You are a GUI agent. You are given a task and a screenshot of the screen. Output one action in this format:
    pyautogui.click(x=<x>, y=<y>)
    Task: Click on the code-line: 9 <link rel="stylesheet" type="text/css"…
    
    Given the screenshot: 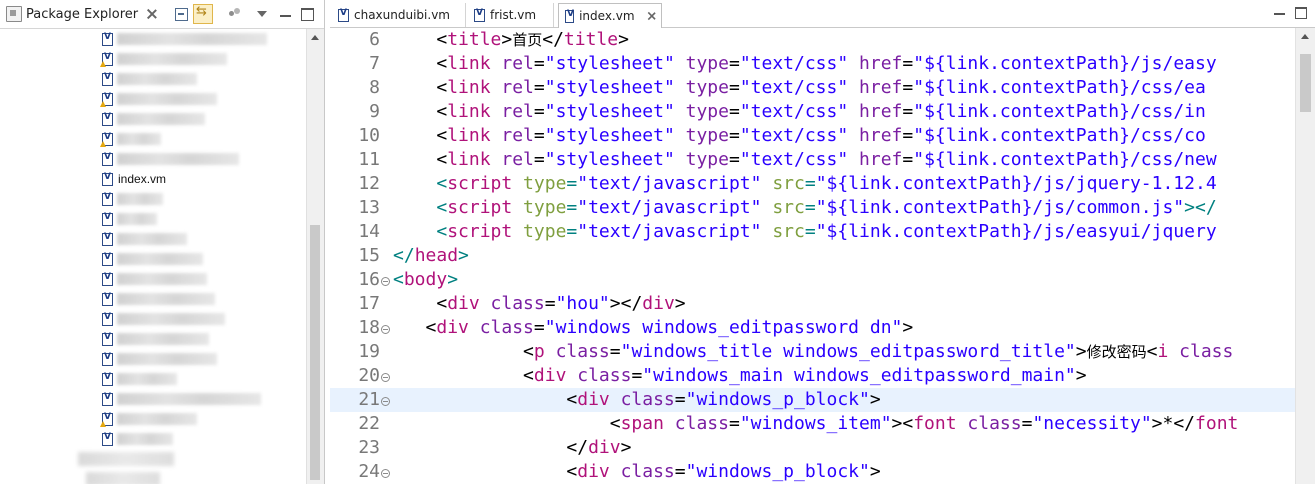 What is the action you would take?
    pyautogui.click(x=813, y=112)
    